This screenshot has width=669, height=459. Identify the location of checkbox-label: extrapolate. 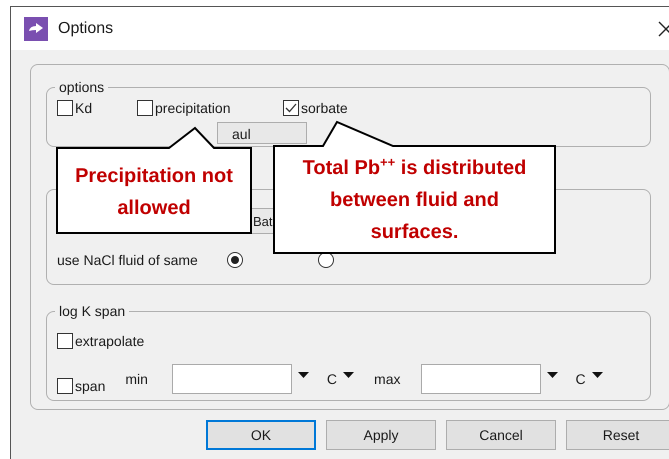
(109, 341).